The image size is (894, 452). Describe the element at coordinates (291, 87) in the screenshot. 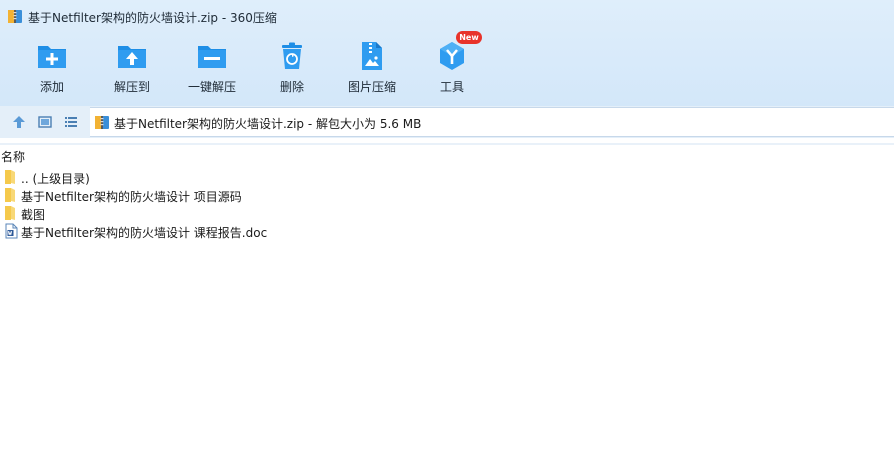

I see `delete-button-label: 删除` at that location.